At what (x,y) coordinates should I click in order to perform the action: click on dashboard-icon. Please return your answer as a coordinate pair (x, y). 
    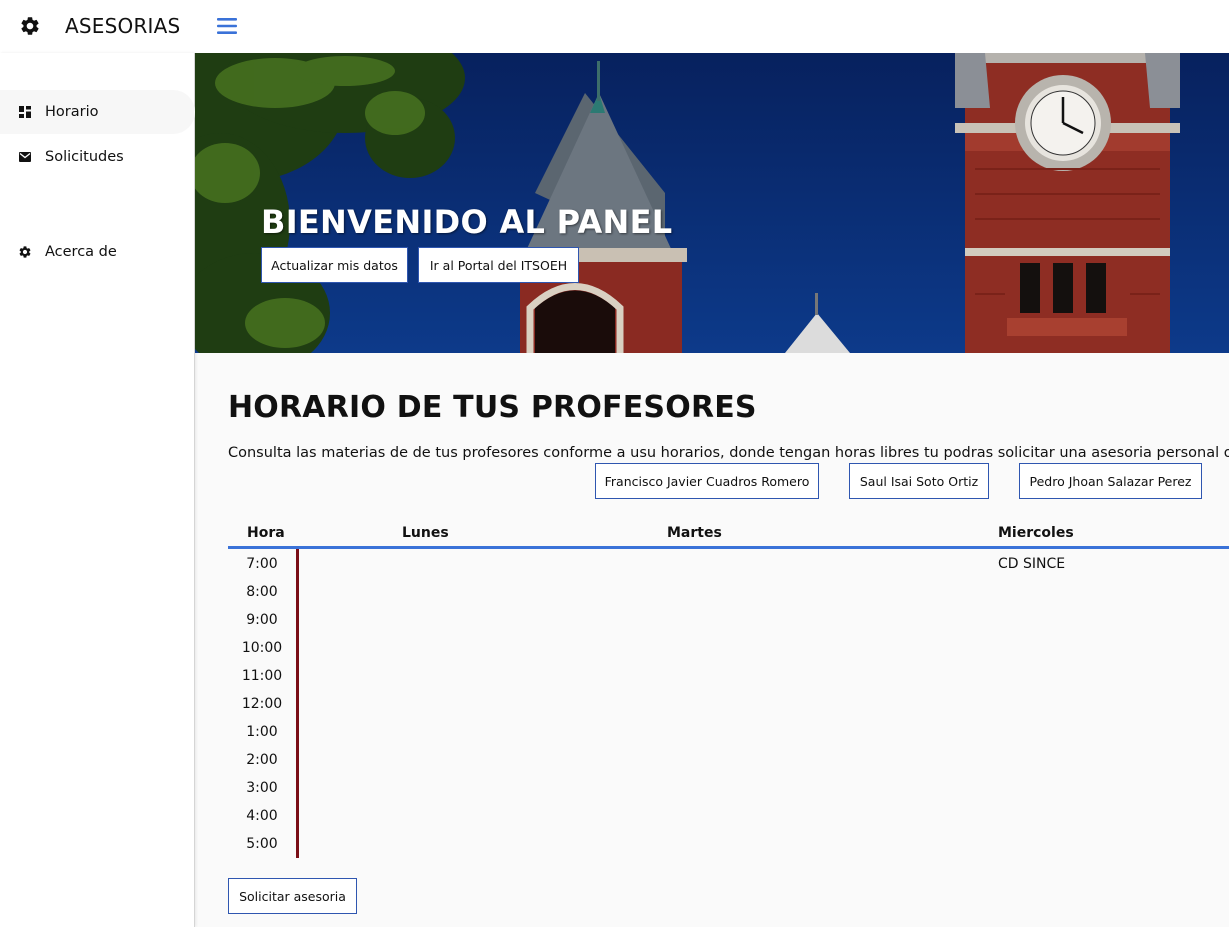
    Looking at the image, I should click on (25, 112).